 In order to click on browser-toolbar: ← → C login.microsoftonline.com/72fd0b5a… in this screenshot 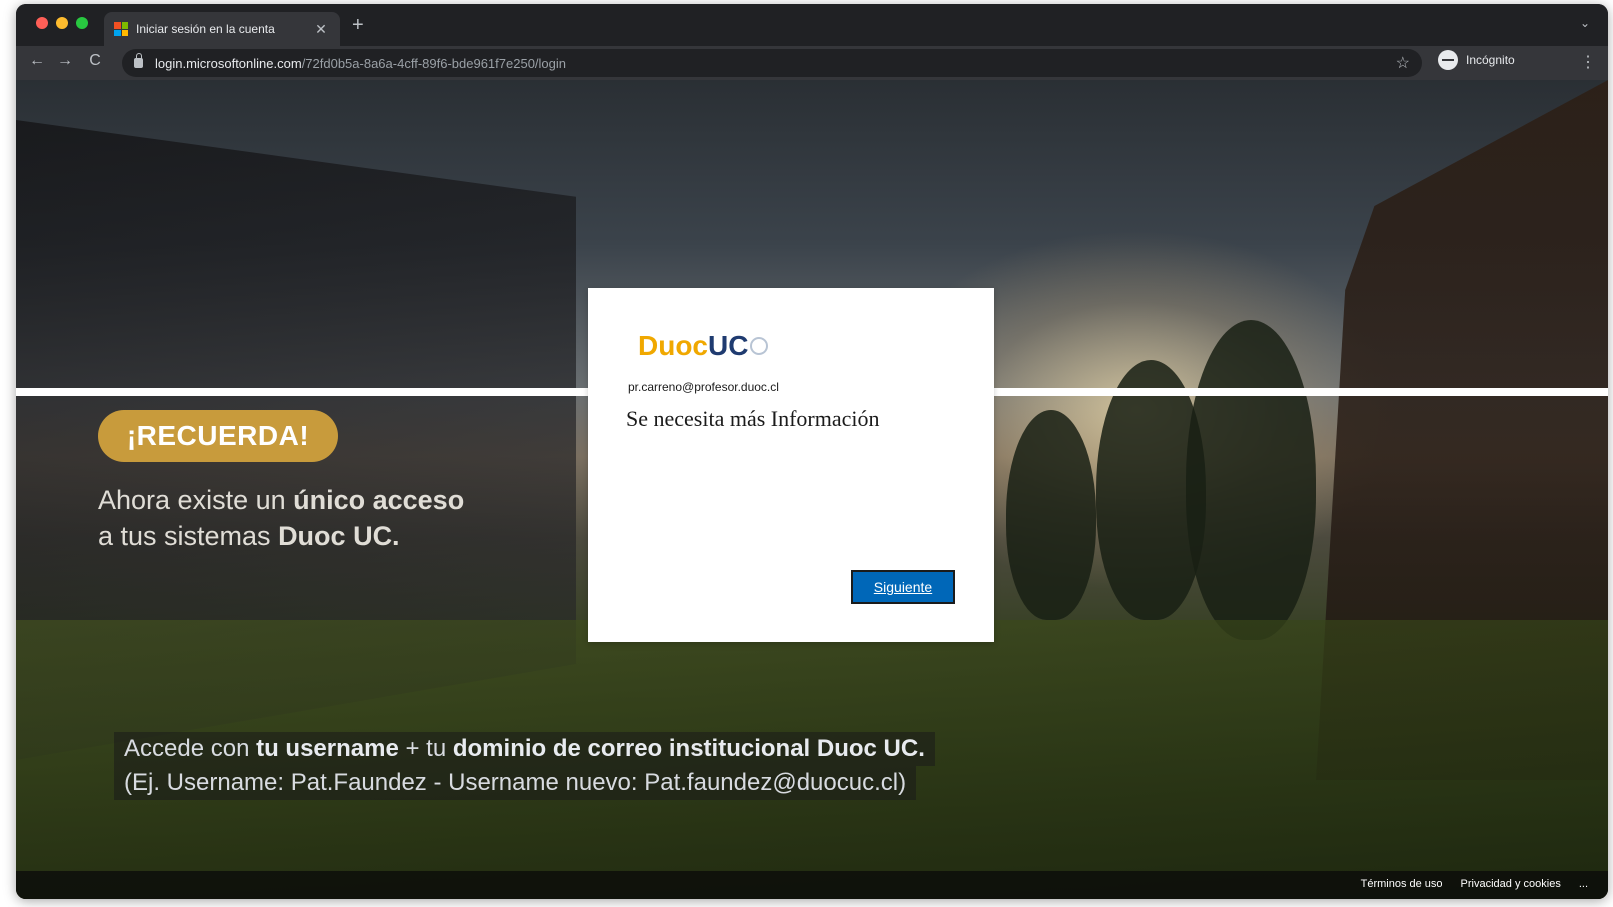, I will do `click(812, 63)`.